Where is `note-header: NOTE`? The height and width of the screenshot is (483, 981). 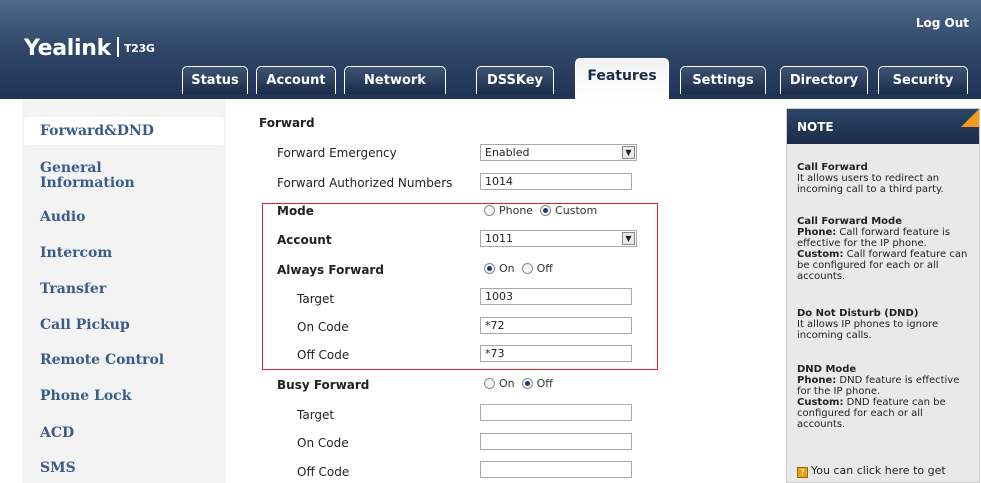
note-header: NOTE is located at coordinates (883, 126).